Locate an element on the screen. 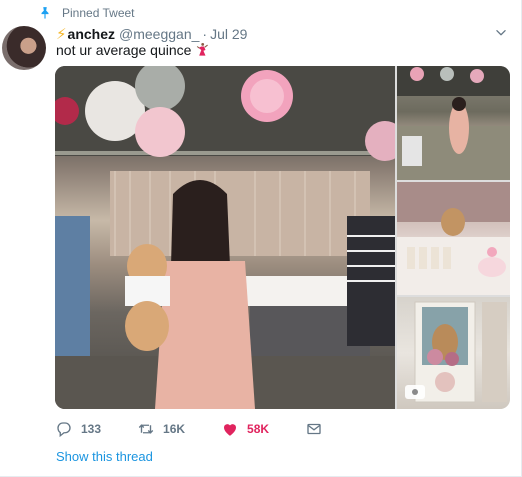 The height and width of the screenshot is (477, 522). lightning-emoji: ⚡ is located at coordinates (61, 34).